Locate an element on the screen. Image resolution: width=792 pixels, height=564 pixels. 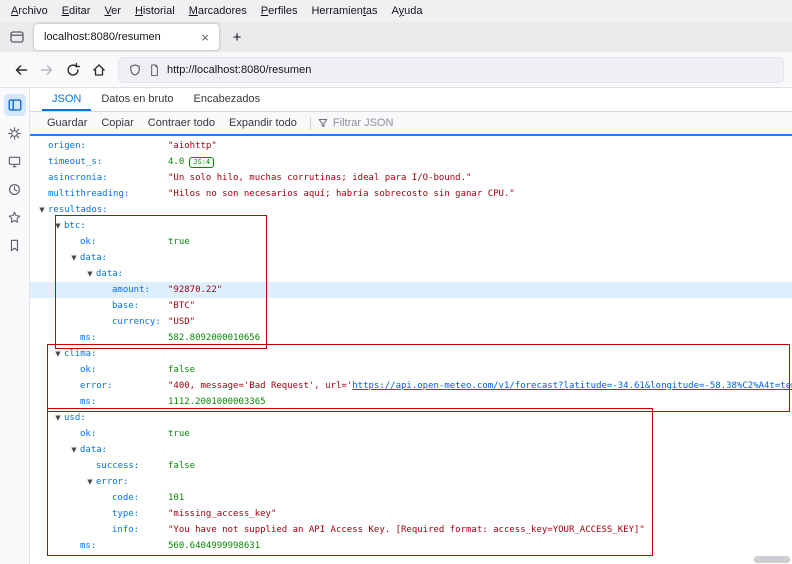
json-row-type: type: "missing_access_key" is located at coordinates (411, 514).